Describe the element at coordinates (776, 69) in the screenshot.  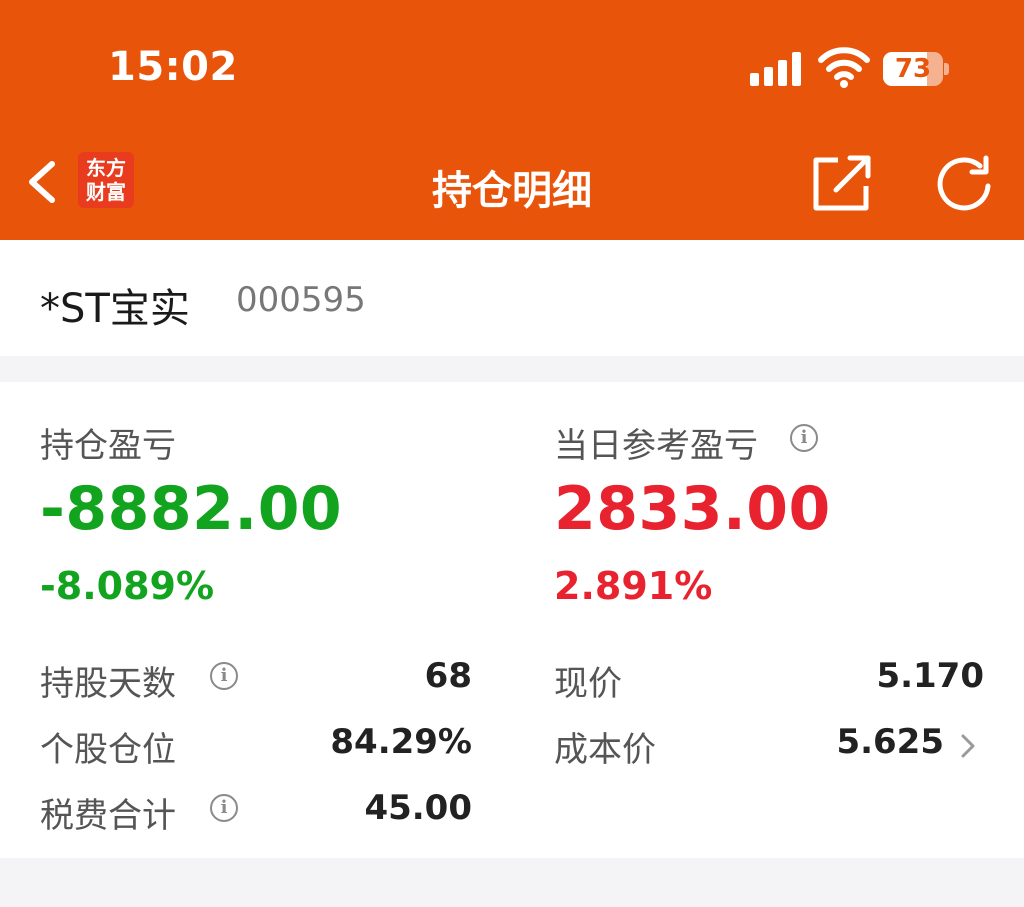
I see `signal-icon` at that location.